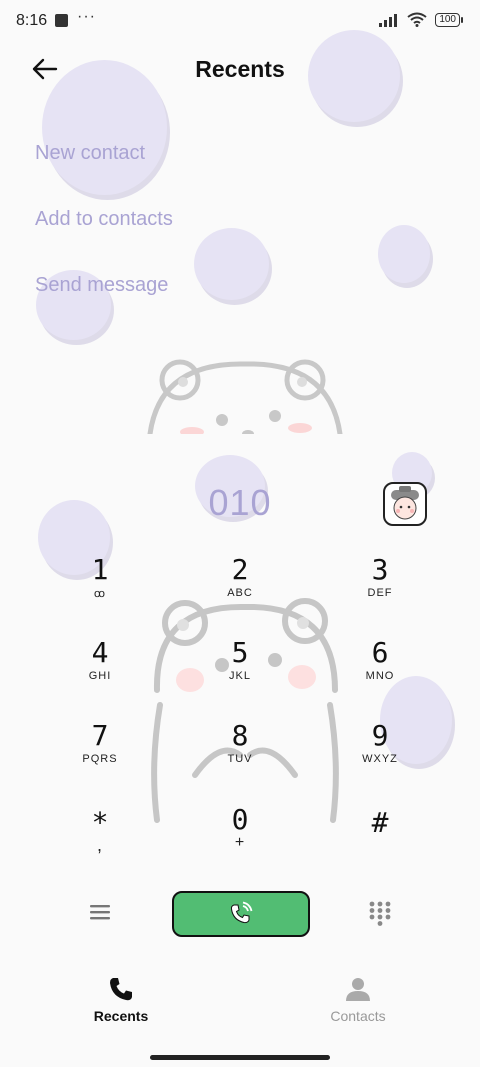 The image size is (480, 1067). I want to click on page-title: Recents, so click(240, 69).